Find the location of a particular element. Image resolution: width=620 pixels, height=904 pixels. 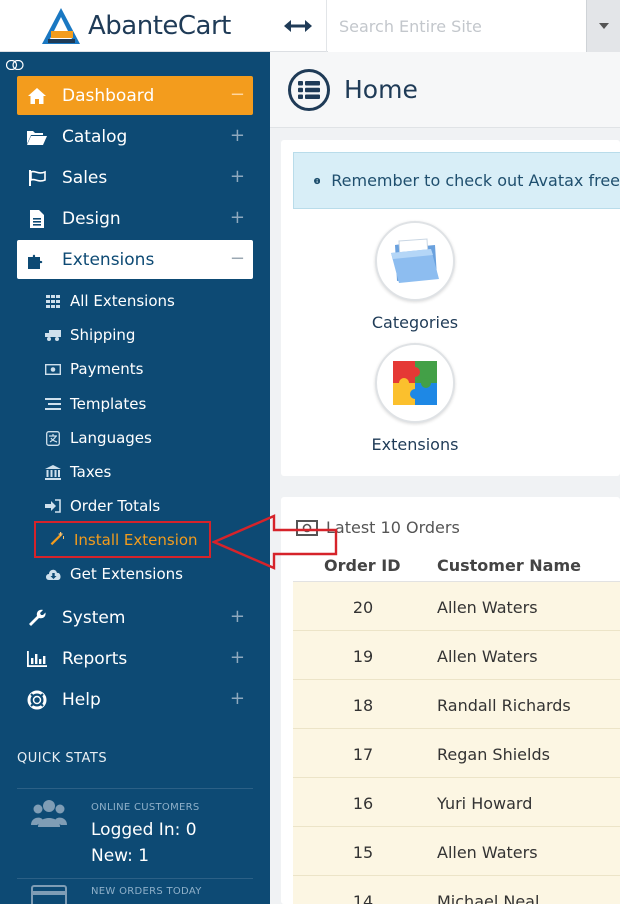

sidebar-item-dashboard: Dashboard − is located at coordinates (135, 95).